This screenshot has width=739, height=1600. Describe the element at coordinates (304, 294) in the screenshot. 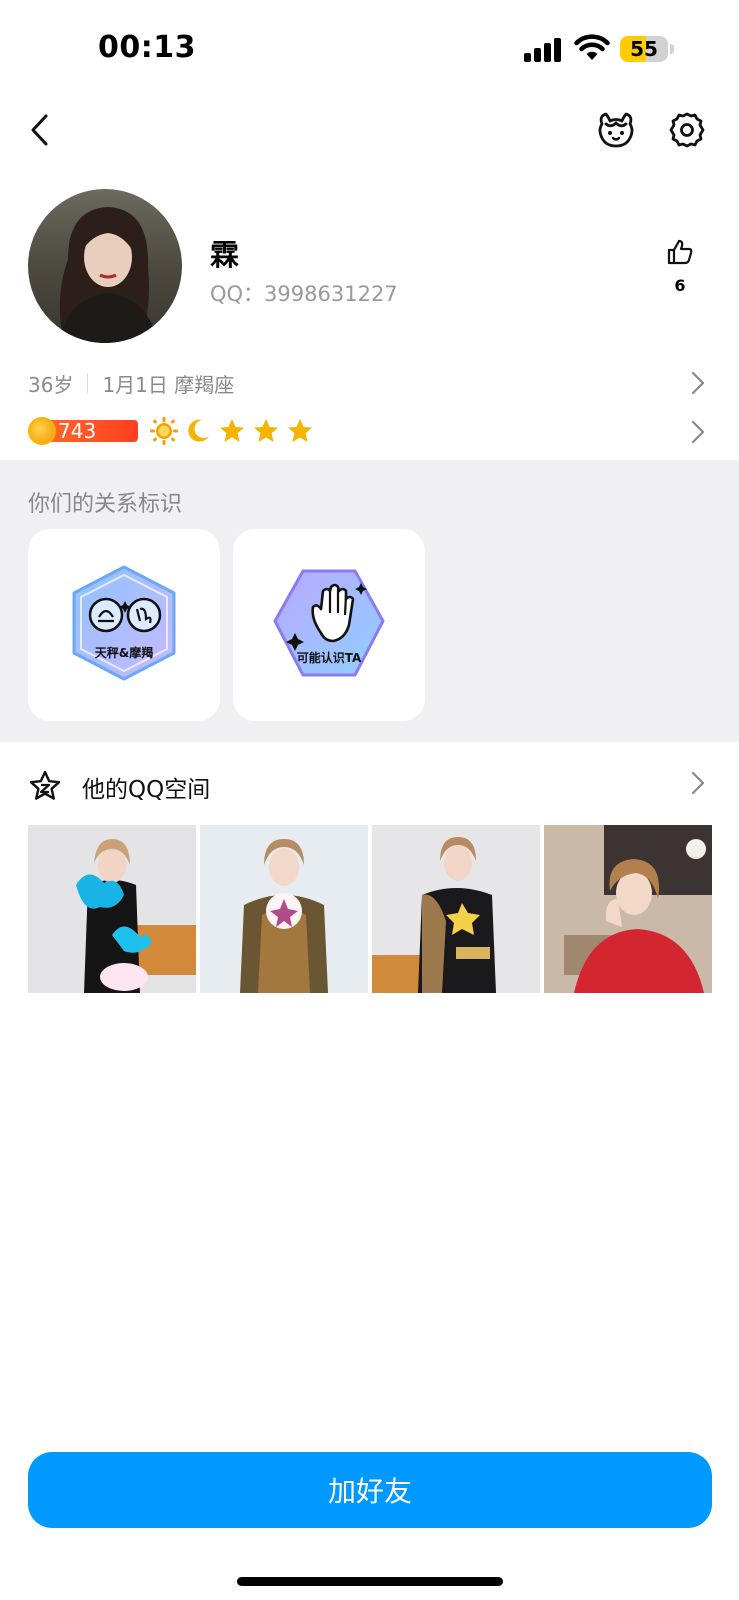

I see `qq-number: QQ：3998631227` at that location.